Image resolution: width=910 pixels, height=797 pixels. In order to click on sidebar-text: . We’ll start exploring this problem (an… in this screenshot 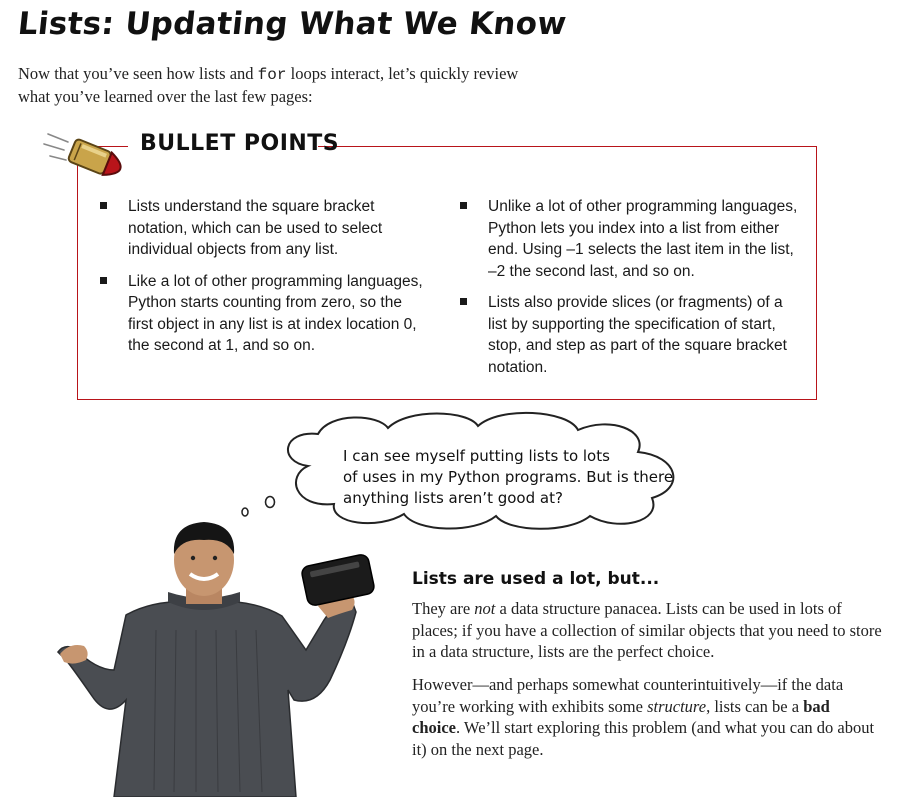, I will do `click(643, 738)`.